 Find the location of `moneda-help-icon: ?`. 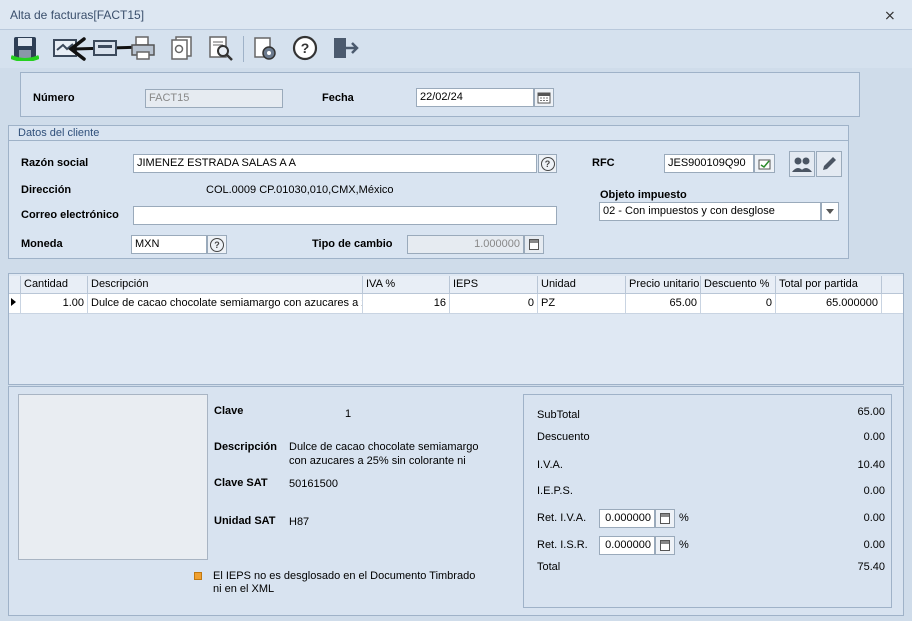

moneda-help-icon: ? is located at coordinates (217, 244).